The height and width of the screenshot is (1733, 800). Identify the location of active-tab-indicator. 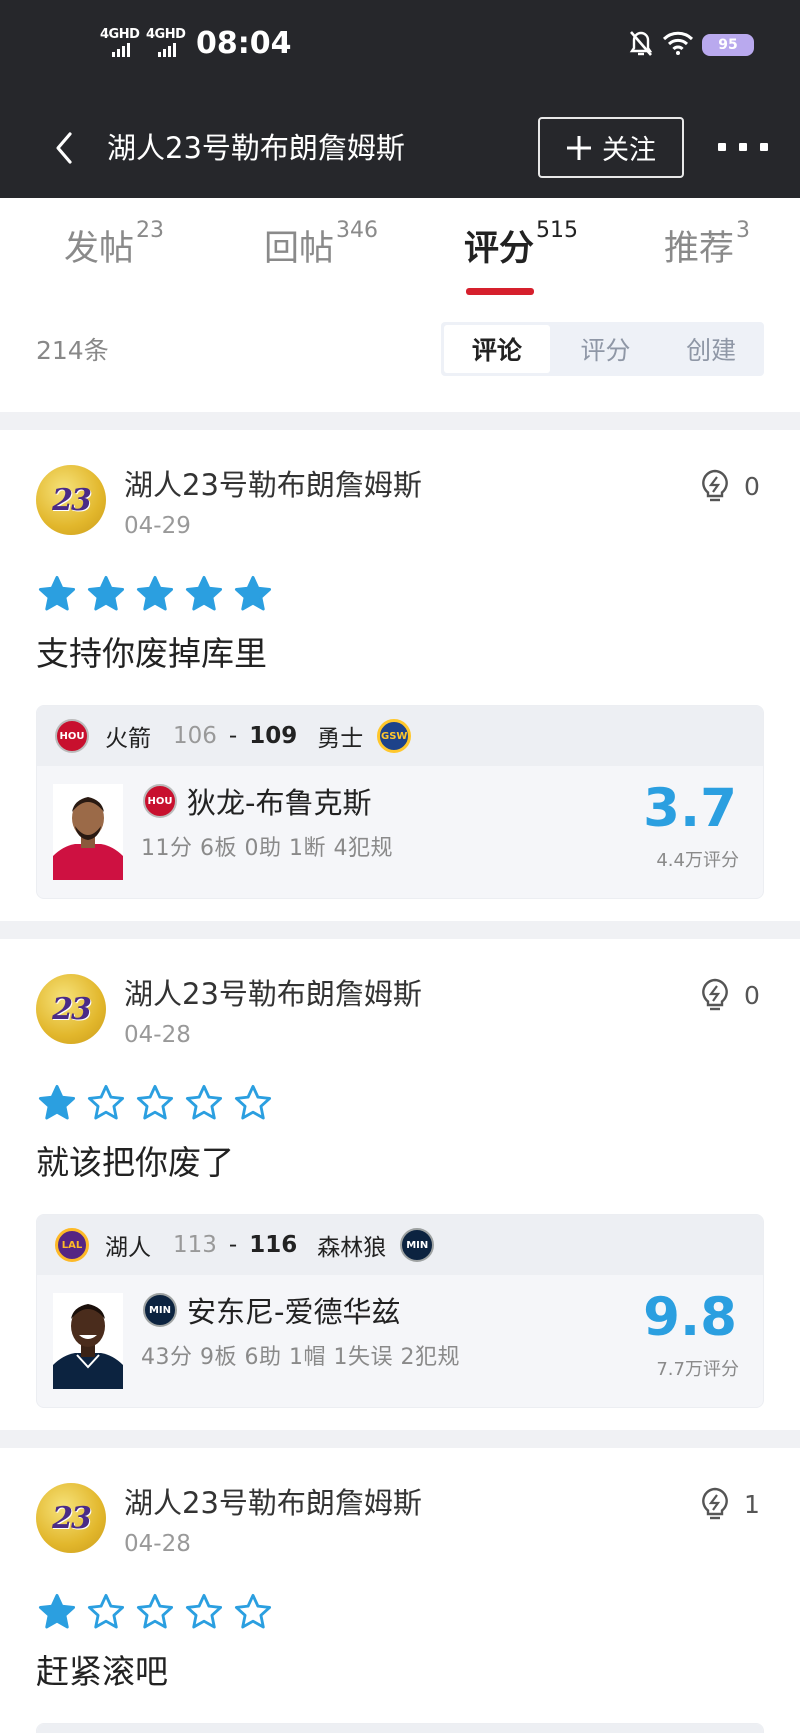
(500, 291).